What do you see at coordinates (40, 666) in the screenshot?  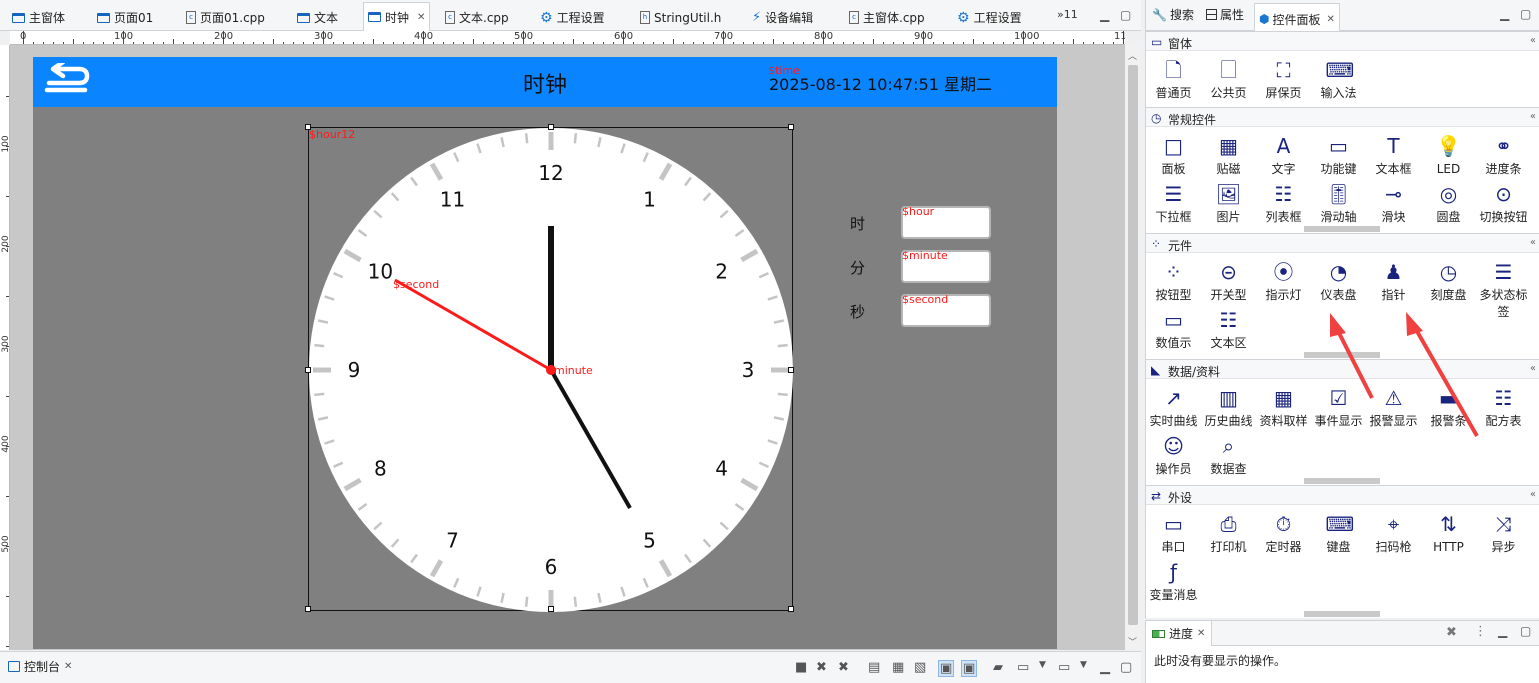 I see `console-tab: 控制台 ✕` at bounding box center [40, 666].